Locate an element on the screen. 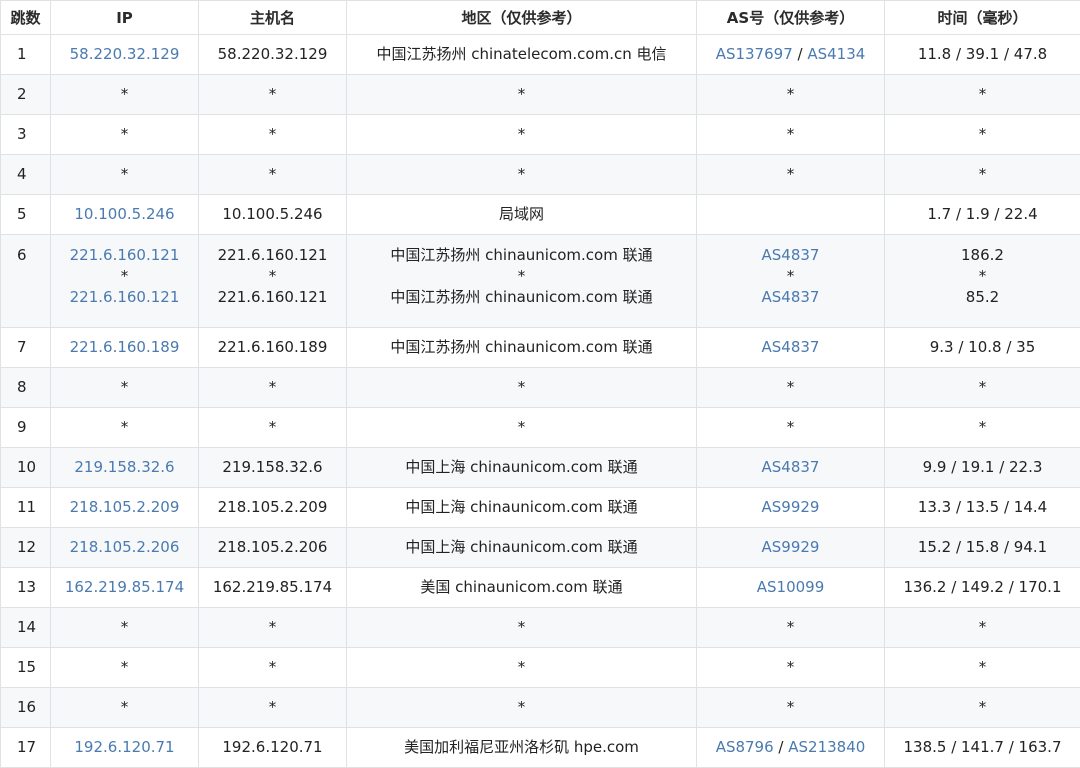 This screenshot has width=1080, height=768. ip-cell: 10.100.5.246 is located at coordinates (125, 215).